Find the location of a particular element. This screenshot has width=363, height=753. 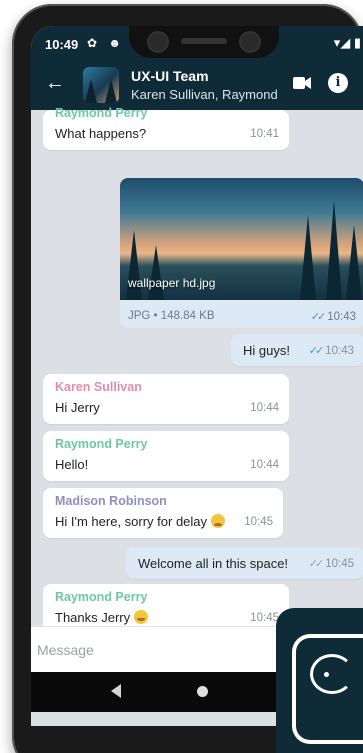

app-logo-badge is located at coordinates (319, 680).